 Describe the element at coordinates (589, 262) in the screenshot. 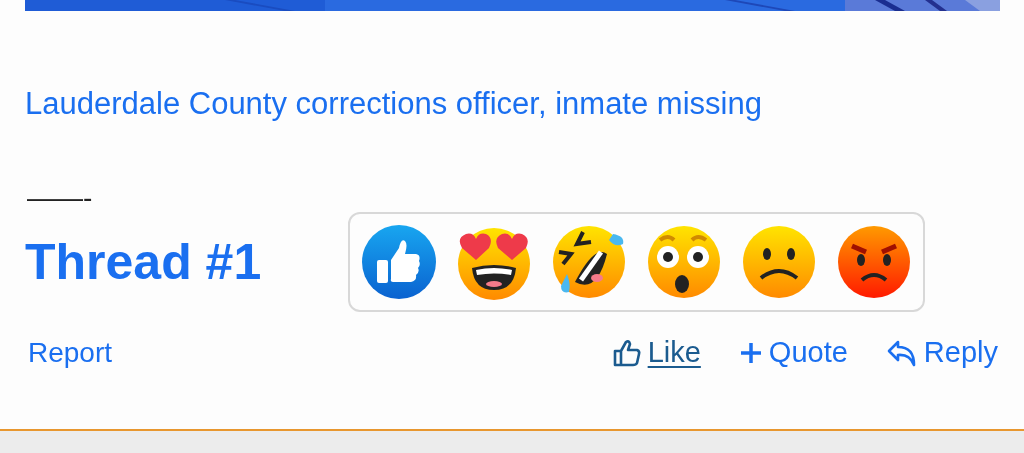

I see `laughing-emoji-icon` at that location.